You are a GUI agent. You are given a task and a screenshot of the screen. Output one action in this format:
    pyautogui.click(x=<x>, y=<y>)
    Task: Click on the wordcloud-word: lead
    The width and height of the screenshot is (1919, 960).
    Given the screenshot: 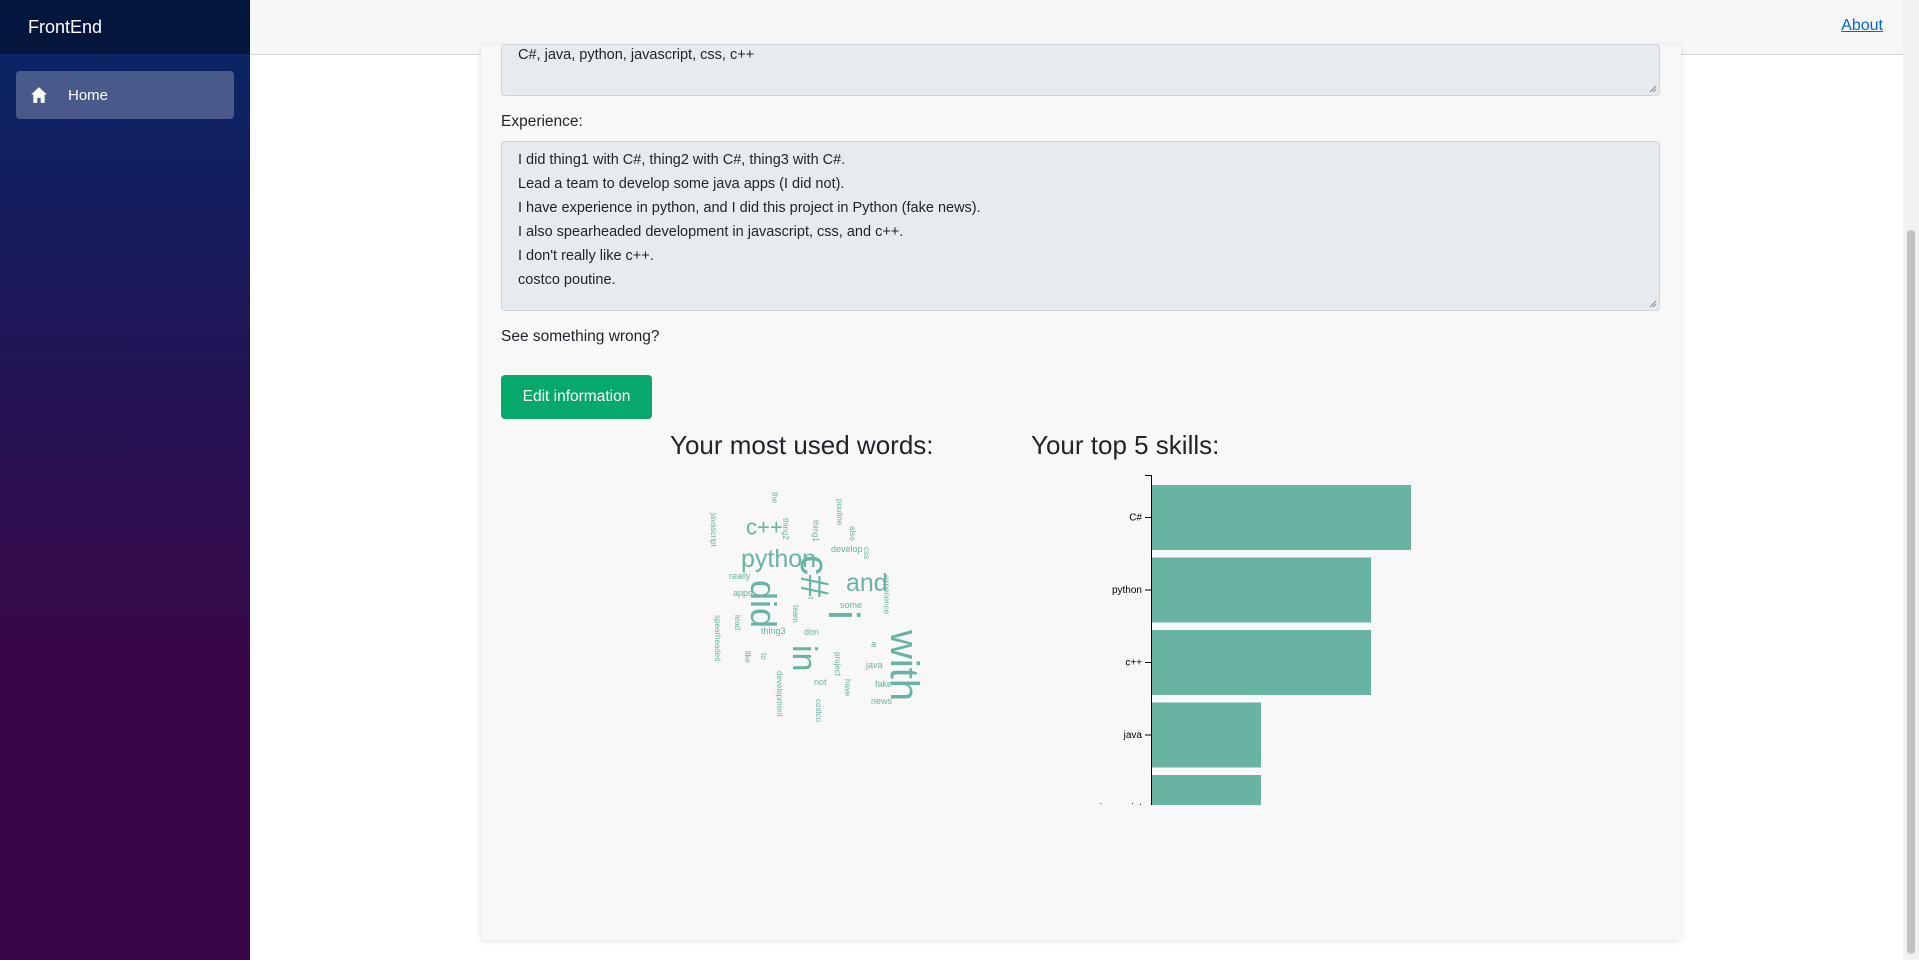 What is the action you would take?
    pyautogui.click(x=737, y=622)
    